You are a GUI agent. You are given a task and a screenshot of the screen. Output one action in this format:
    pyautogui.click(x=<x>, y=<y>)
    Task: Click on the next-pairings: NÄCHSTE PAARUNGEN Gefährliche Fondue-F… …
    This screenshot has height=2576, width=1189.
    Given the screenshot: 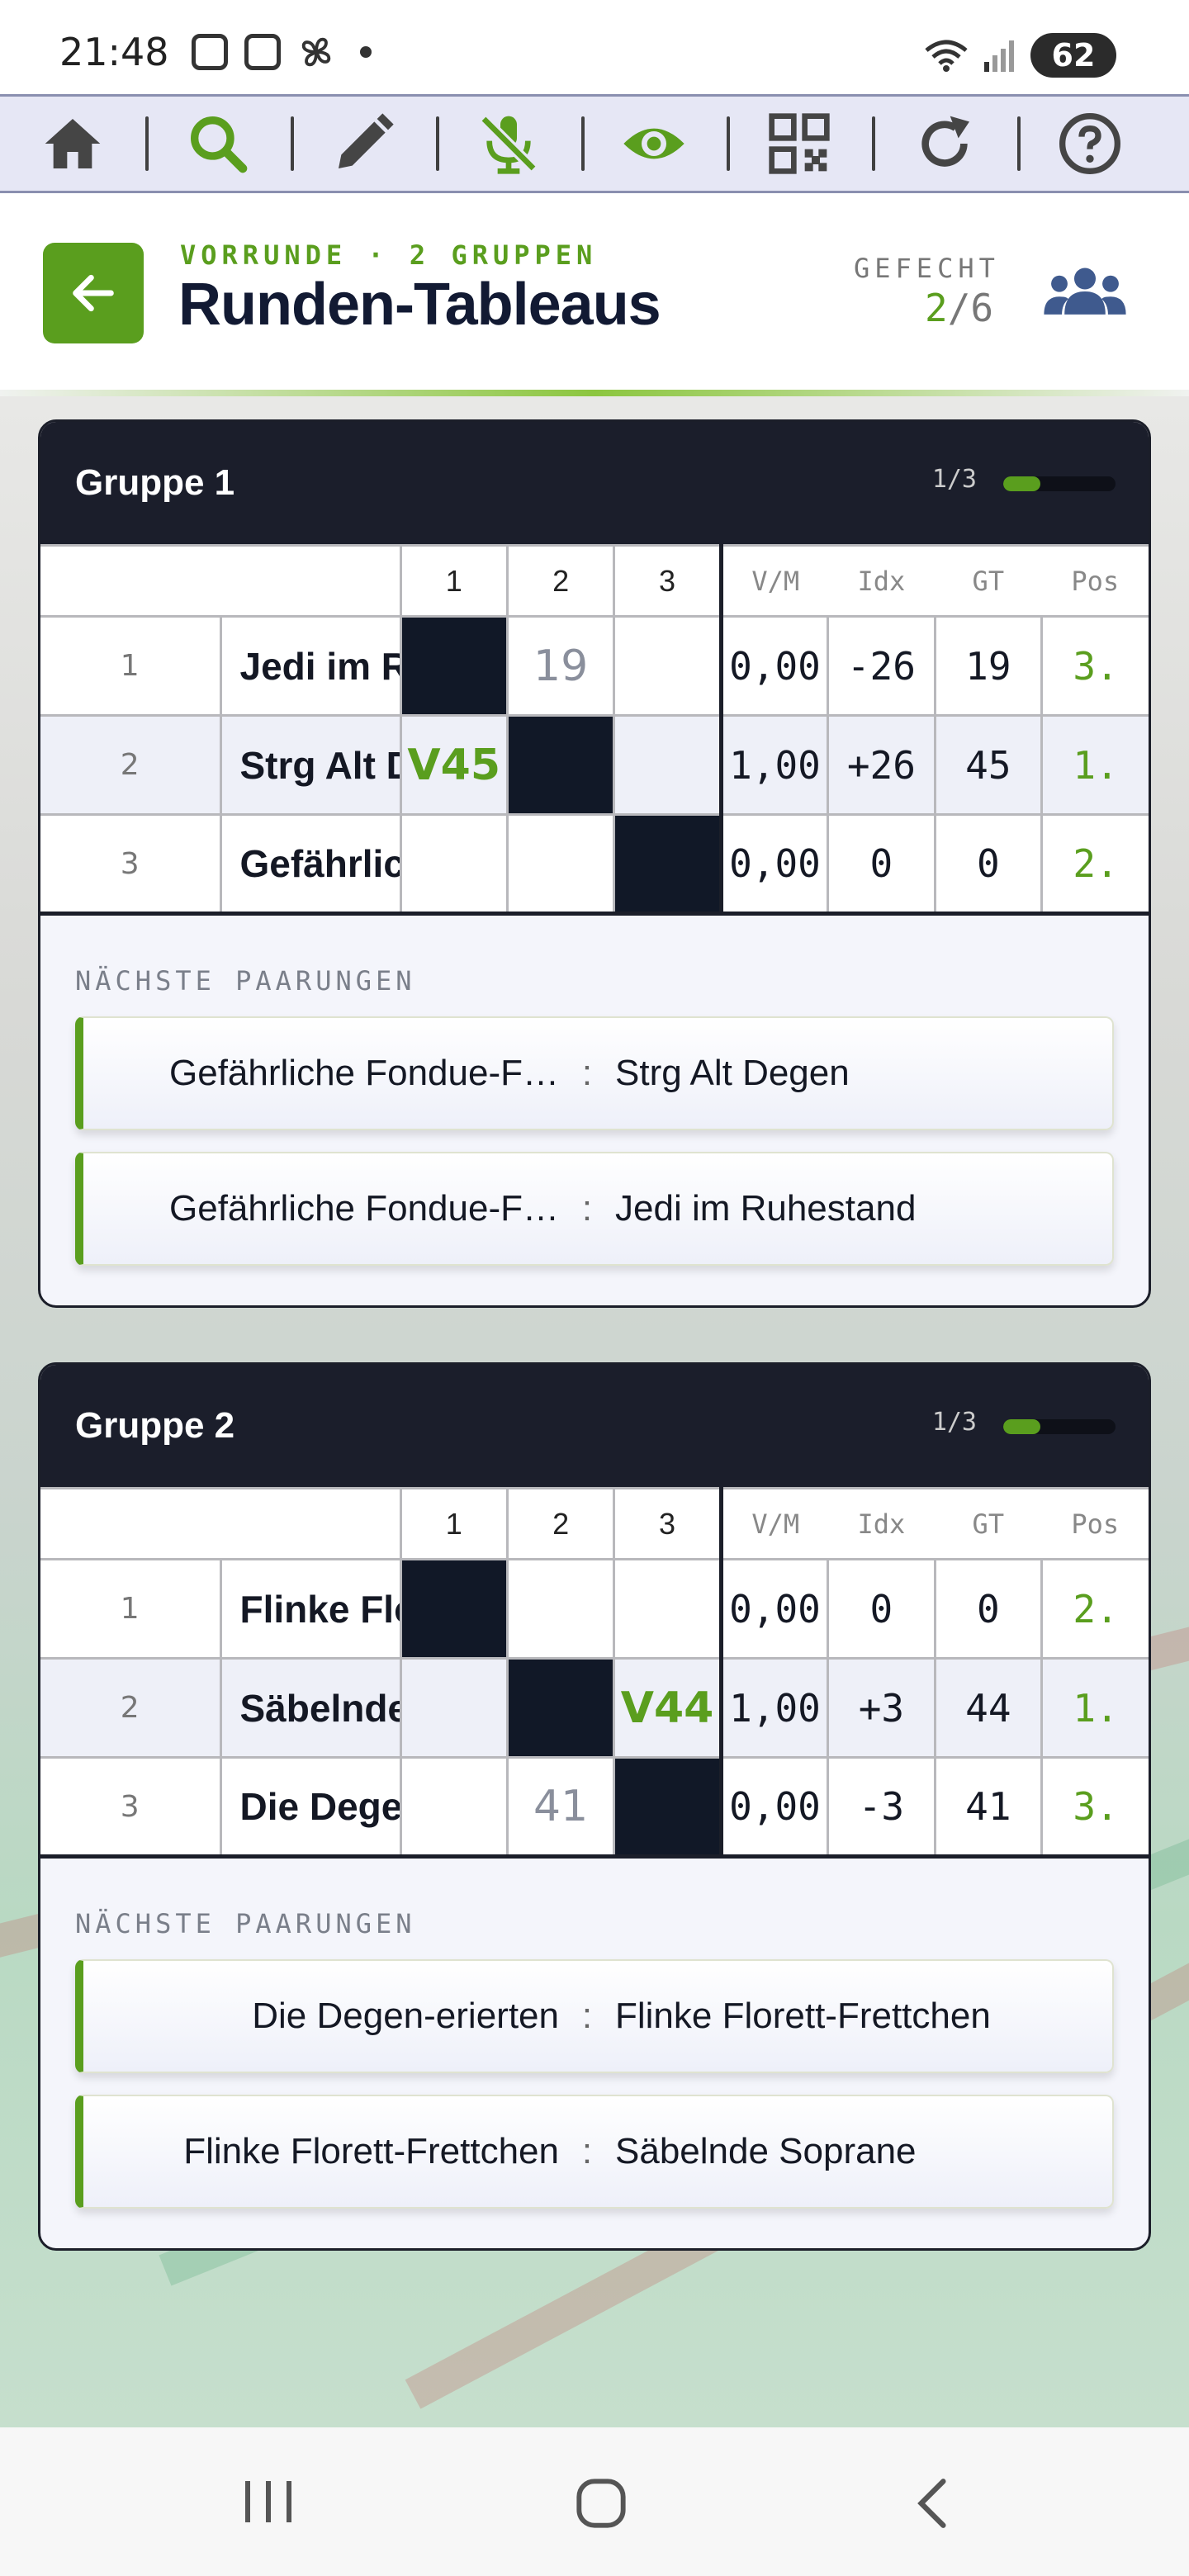 What is the action you would take?
    pyautogui.click(x=594, y=1110)
    